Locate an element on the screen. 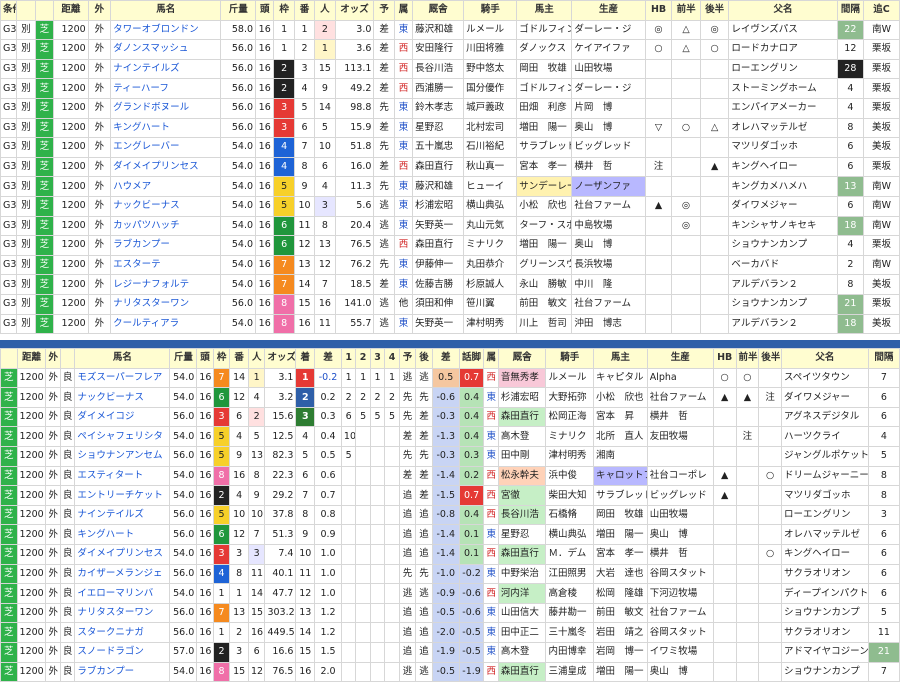  horse-name-link: エスティタート is located at coordinates (122, 476).